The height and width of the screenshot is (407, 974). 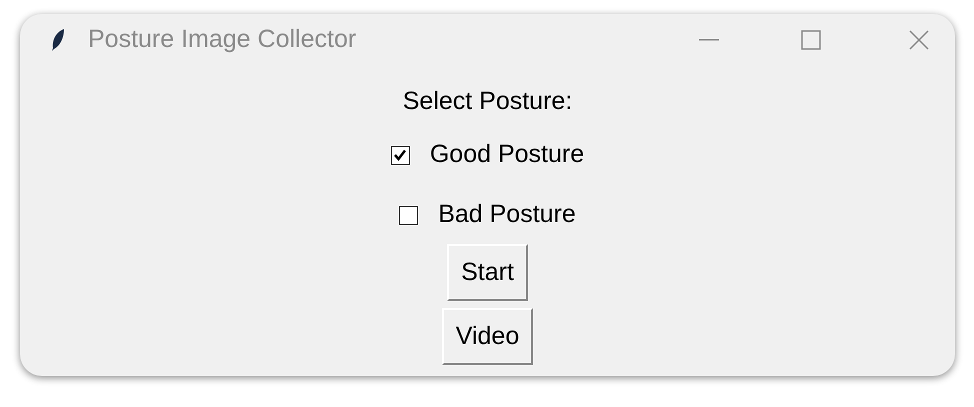 What do you see at coordinates (487, 215) in the screenshot?
I see `posture-checkbox: Bad Posture` at bounding box center [487, 215].